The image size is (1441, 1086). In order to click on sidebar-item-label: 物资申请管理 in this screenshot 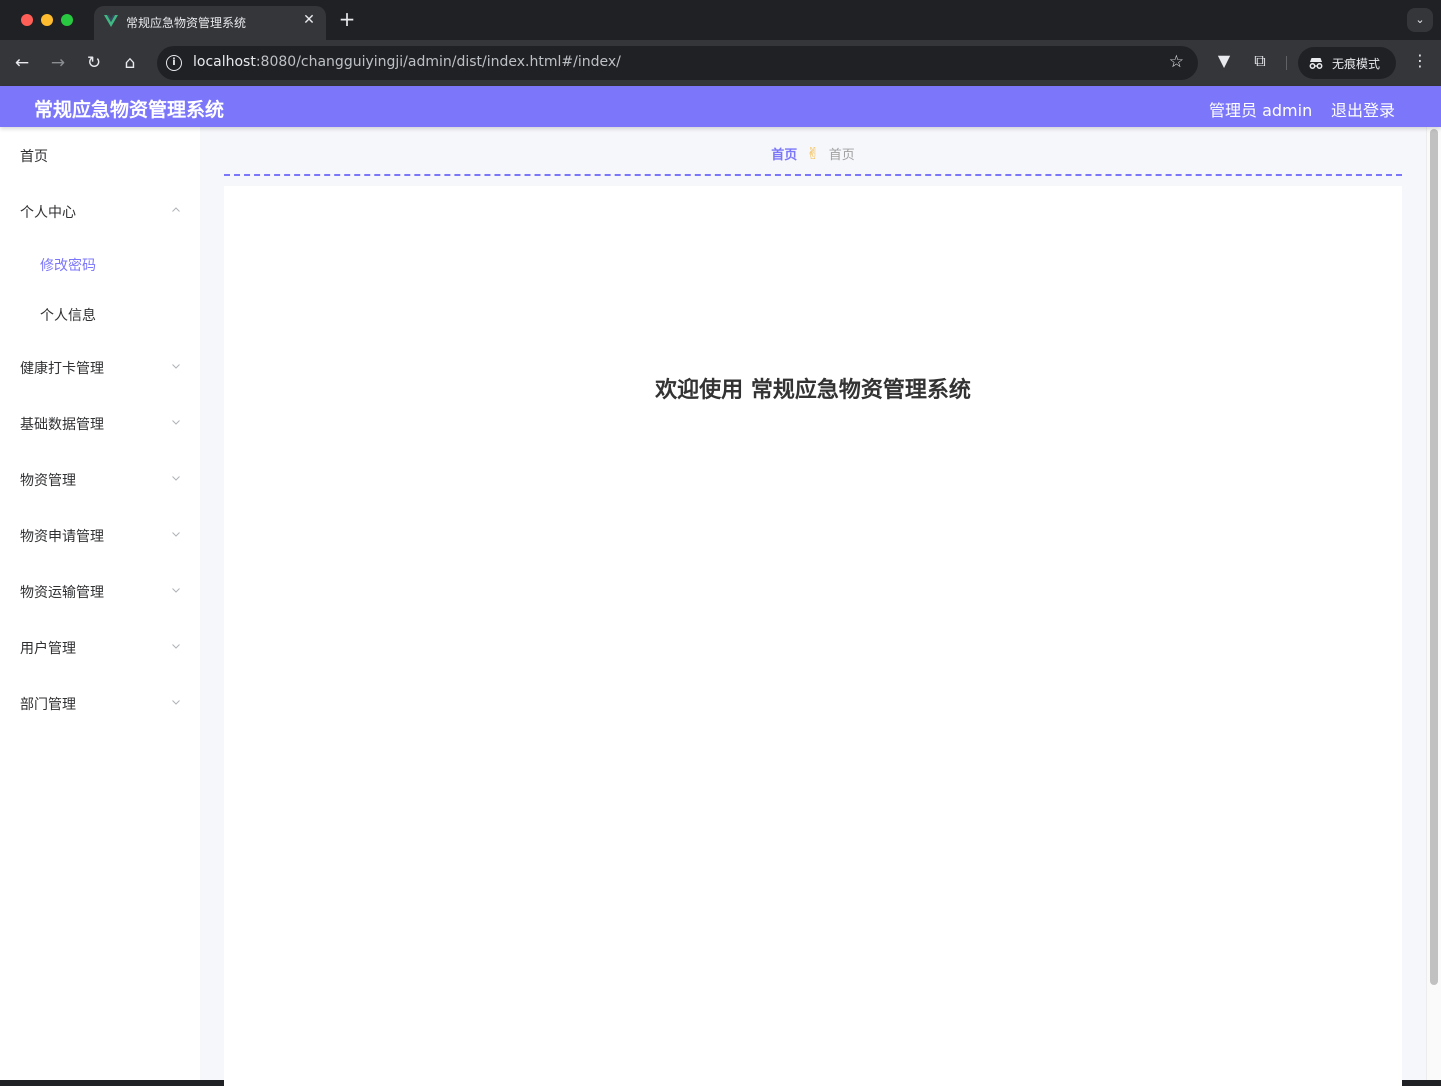, I will do `click(62, 537)`.